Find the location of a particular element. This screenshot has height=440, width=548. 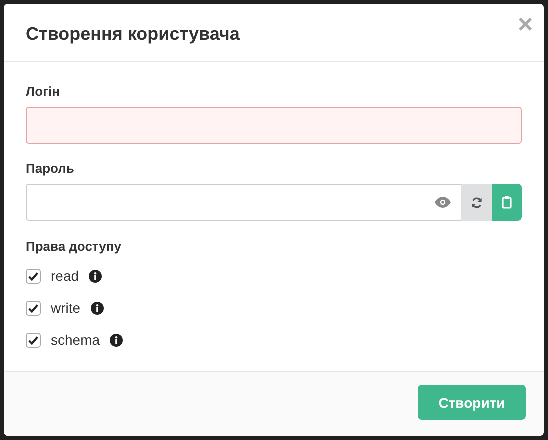

field-label: Пароль is located at coordinates (51, 168).